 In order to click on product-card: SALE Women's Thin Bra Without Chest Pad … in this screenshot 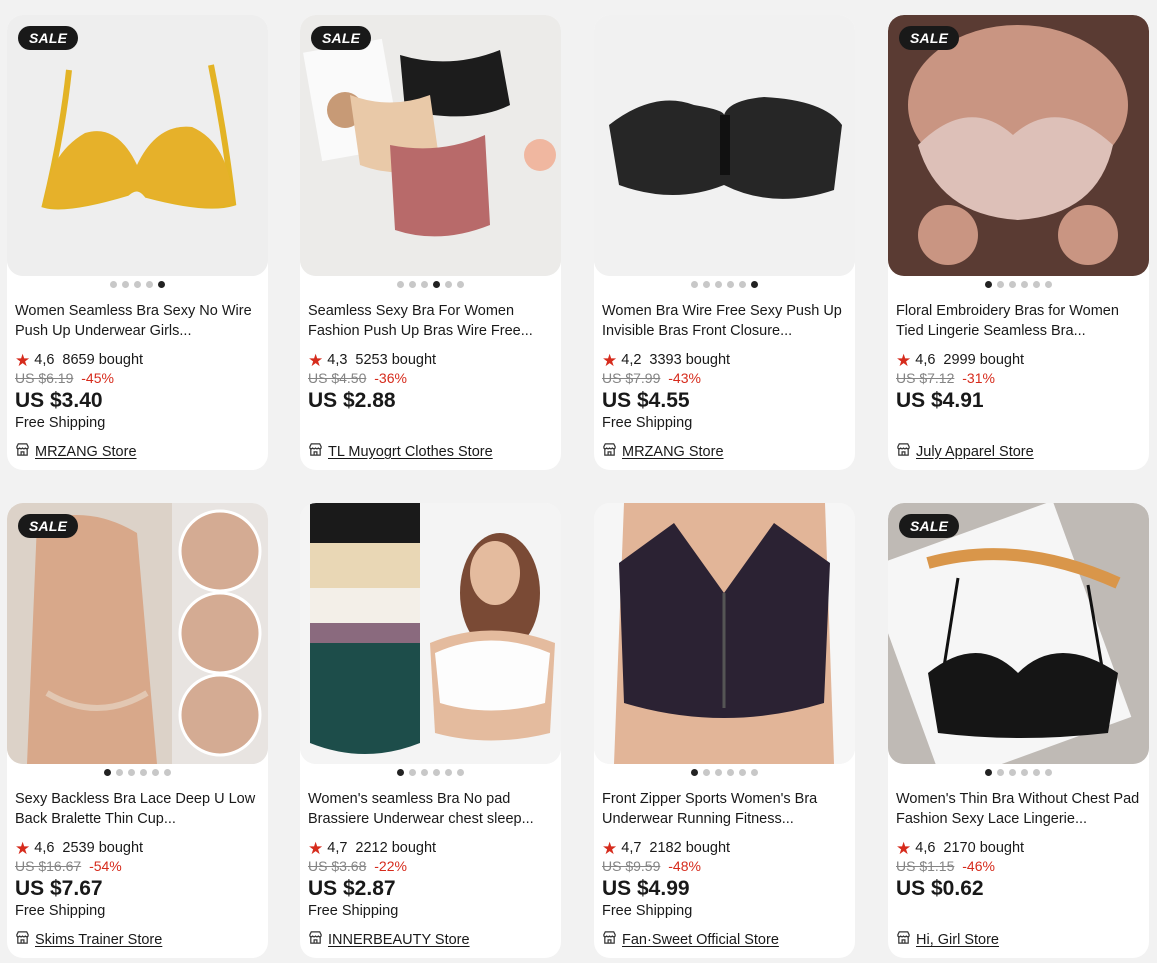, I will do `click(1018, 730)`.